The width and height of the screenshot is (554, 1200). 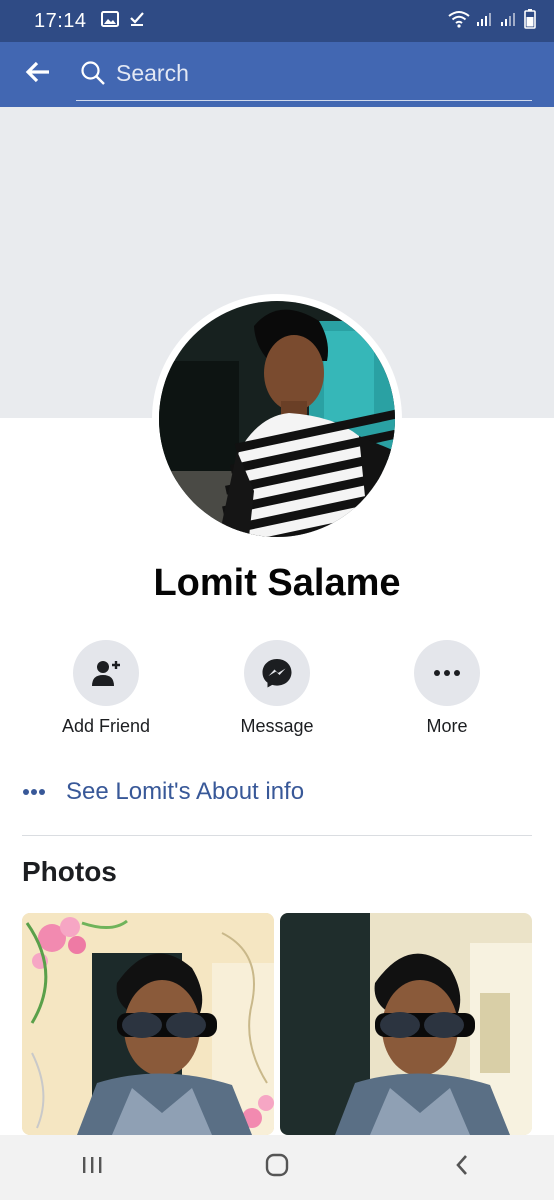 What do you see at coordinates (34, 792) in the screenshot?
I see `more-dots-icon` at bounding box center [34, 792].